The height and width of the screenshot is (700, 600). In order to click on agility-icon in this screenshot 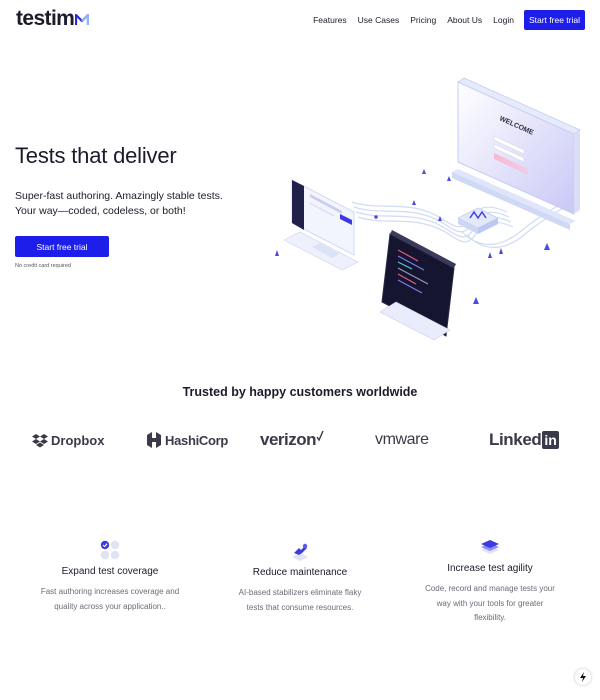, I will do `click(490, 547)`.